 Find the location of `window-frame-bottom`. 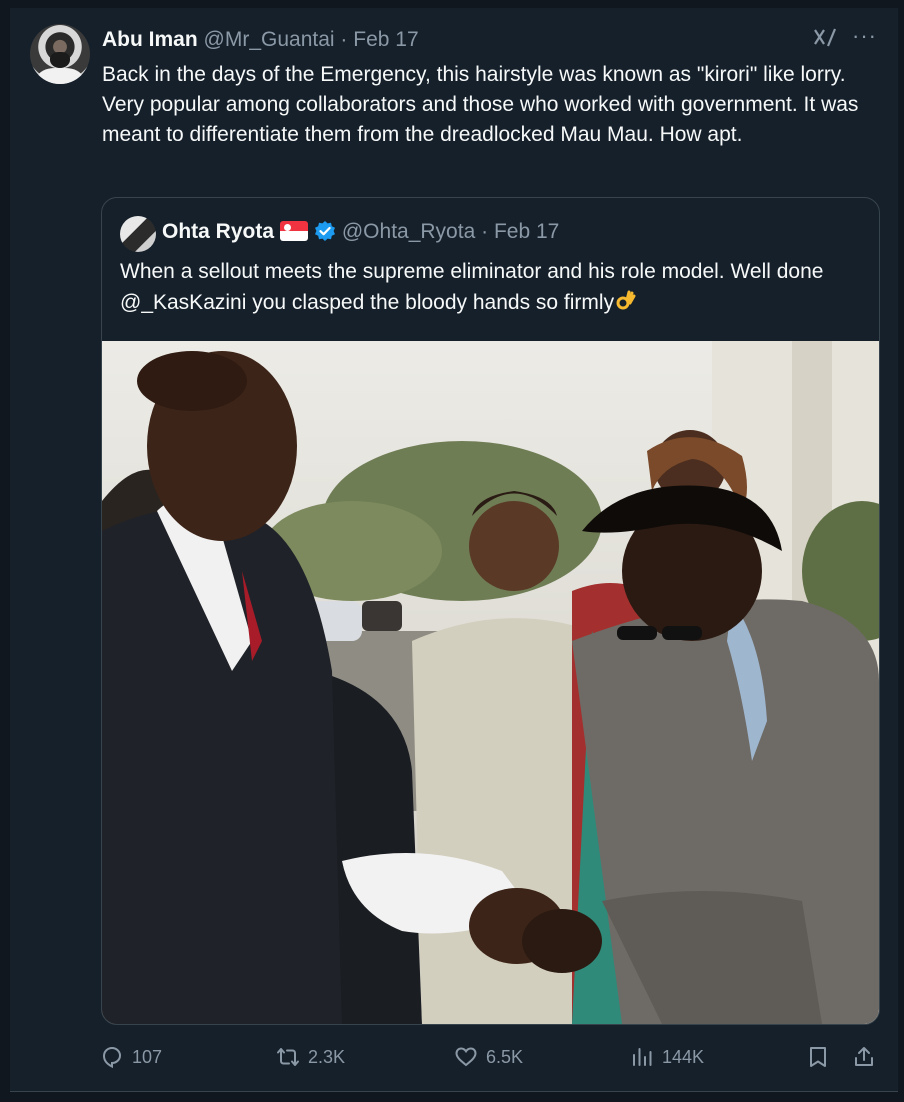

window-frame-bottom is located at coordinates (452, 1097).